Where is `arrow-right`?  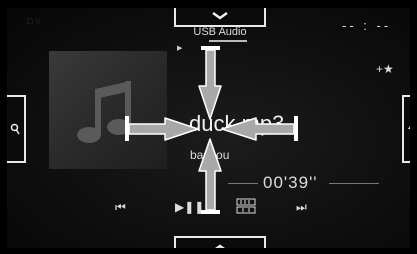
arrow-right is located at coordinates (163, 129).